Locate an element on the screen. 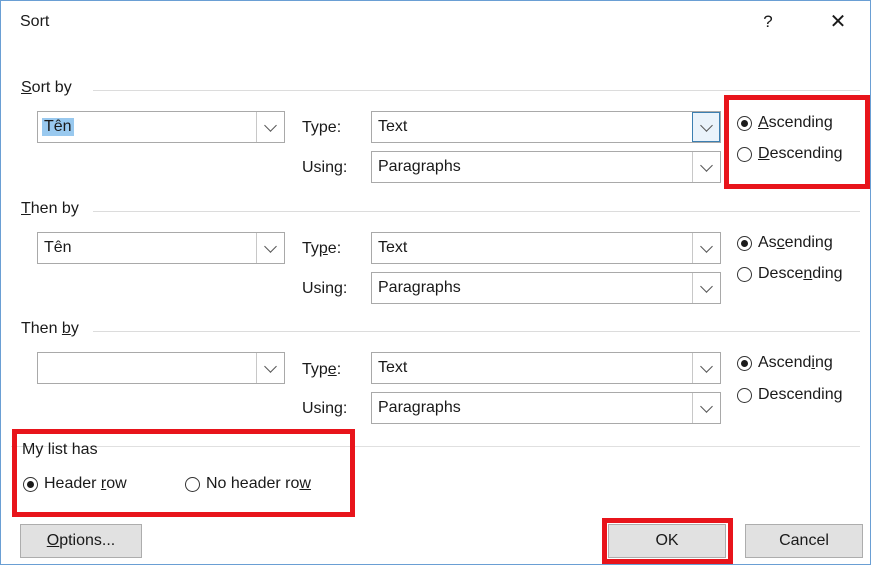 The width and height of the screenshot is (873, 567). then-by-1-descending-radio: Descending is located at coordinates (790, 274).